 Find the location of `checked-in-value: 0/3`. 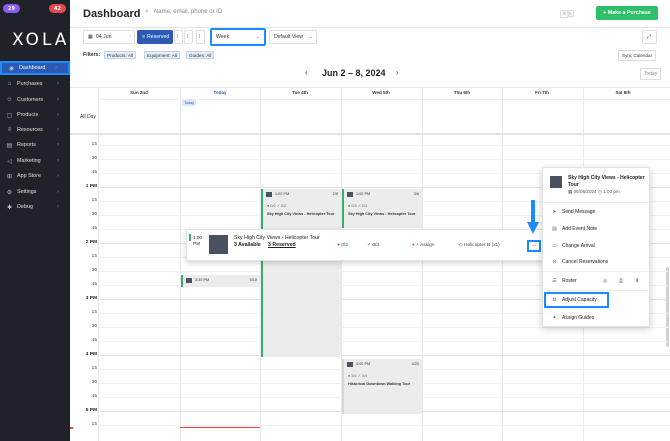

checked-in-value: 0/3 is located at coordinates (376, 245).